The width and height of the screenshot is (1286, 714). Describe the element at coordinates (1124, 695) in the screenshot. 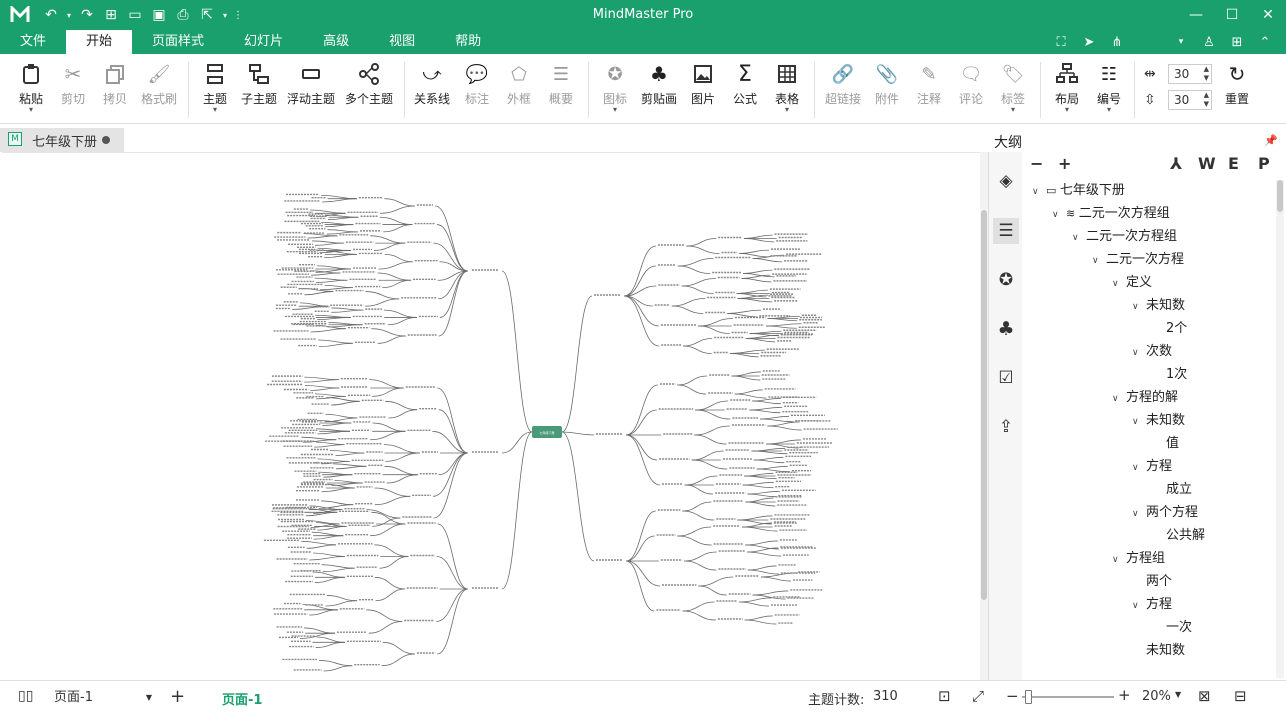

I see `zoom-in-button: +` at that location.